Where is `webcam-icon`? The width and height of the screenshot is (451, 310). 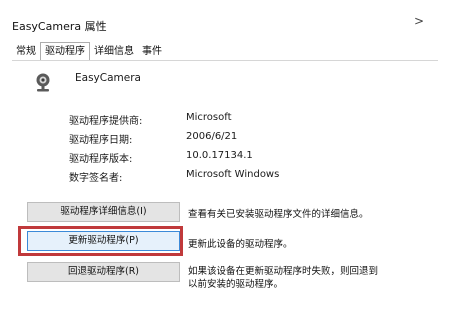
webcam-icon is located at coordinates (43, 82).